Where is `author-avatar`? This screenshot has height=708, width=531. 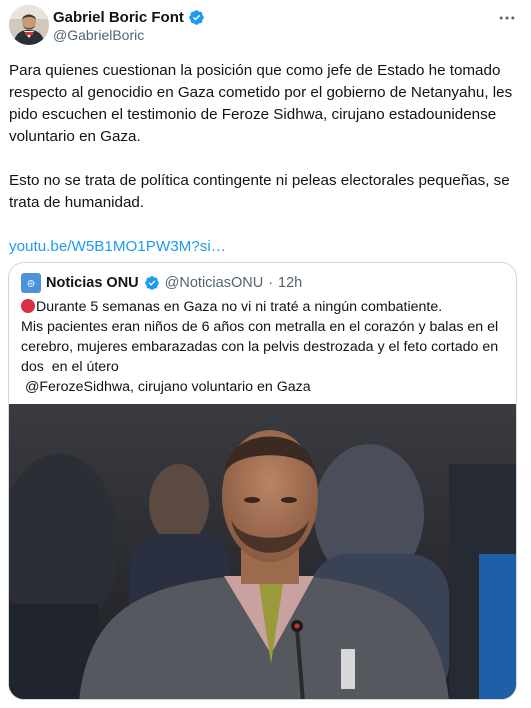
author-avatar is located at coordinates (29, 25).